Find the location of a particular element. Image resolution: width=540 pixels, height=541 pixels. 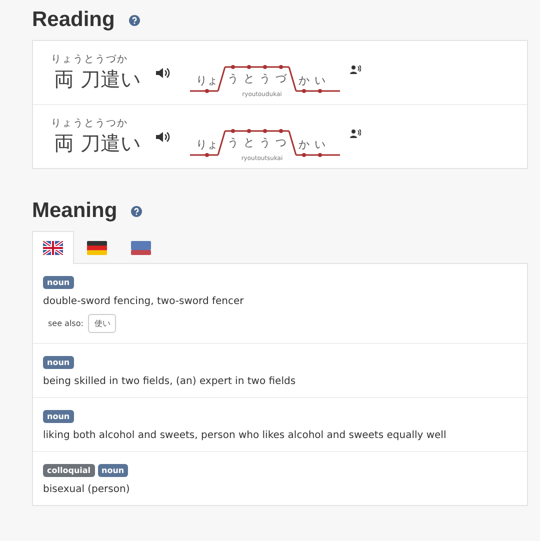

language-tab is located at coordinates (53, 247).